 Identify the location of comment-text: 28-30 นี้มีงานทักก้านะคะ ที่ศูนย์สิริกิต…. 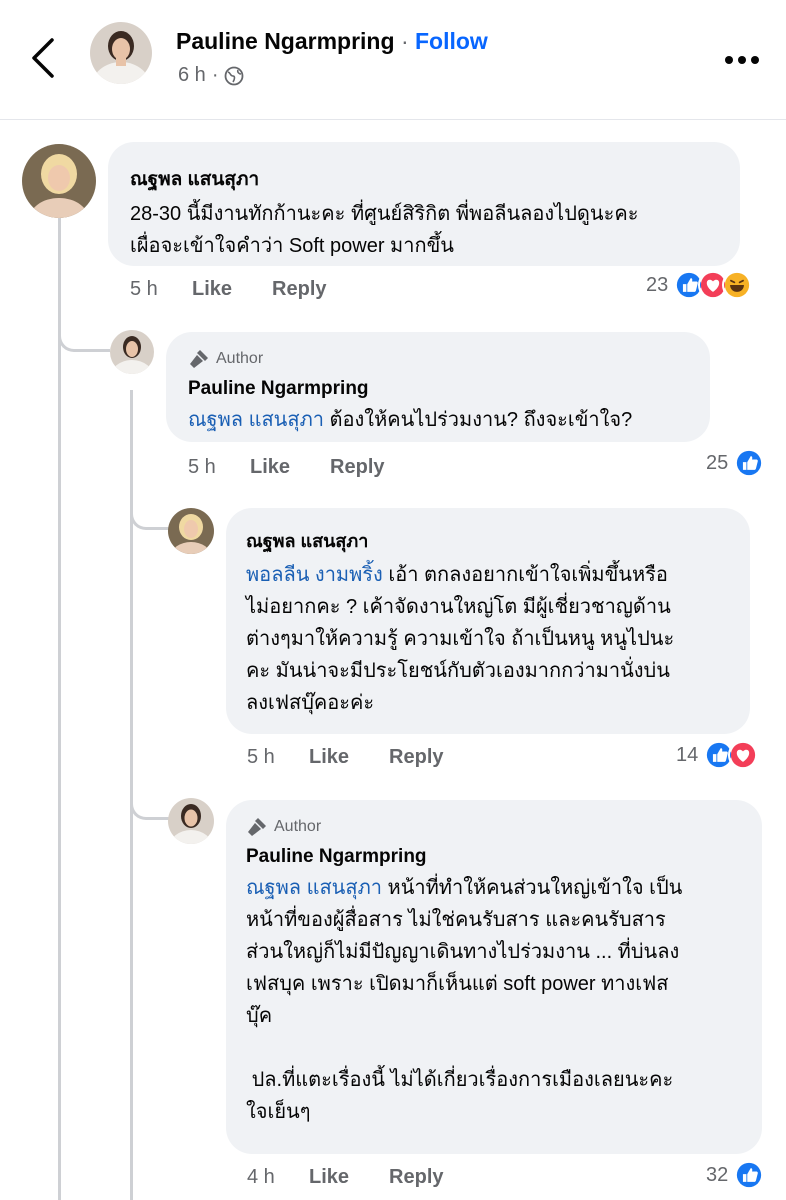
(384, 230).